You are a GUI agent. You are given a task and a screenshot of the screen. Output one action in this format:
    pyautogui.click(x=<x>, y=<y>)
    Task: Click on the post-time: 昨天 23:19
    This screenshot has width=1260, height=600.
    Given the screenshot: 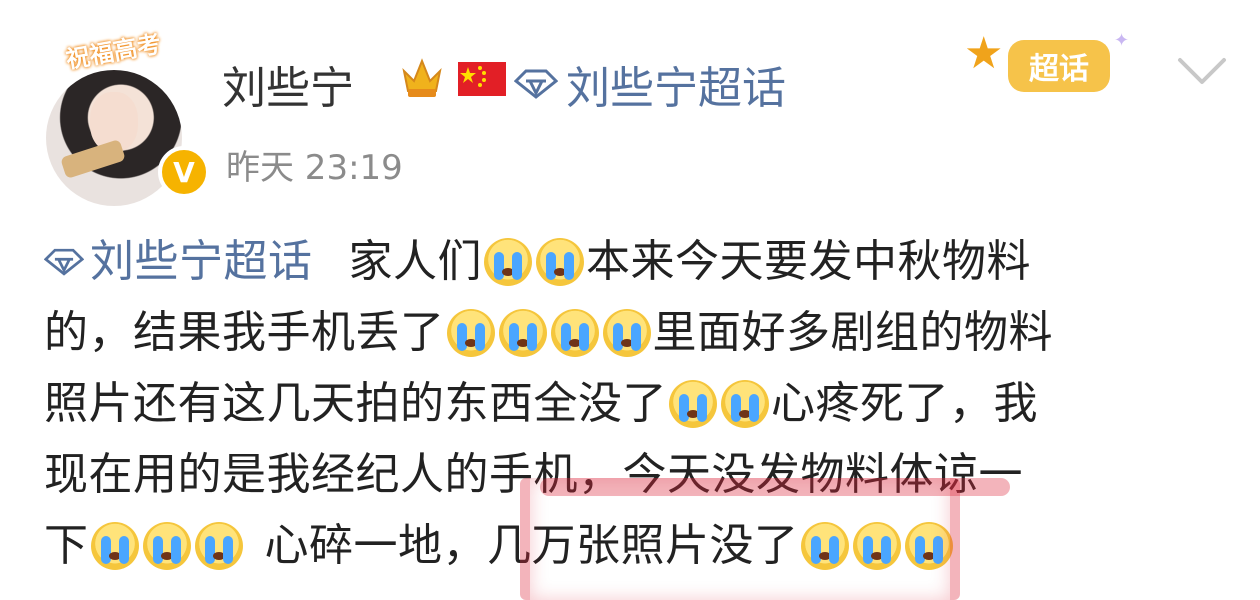 What is the action you would take?
    pyautogui.click(x=314, y=168)
    